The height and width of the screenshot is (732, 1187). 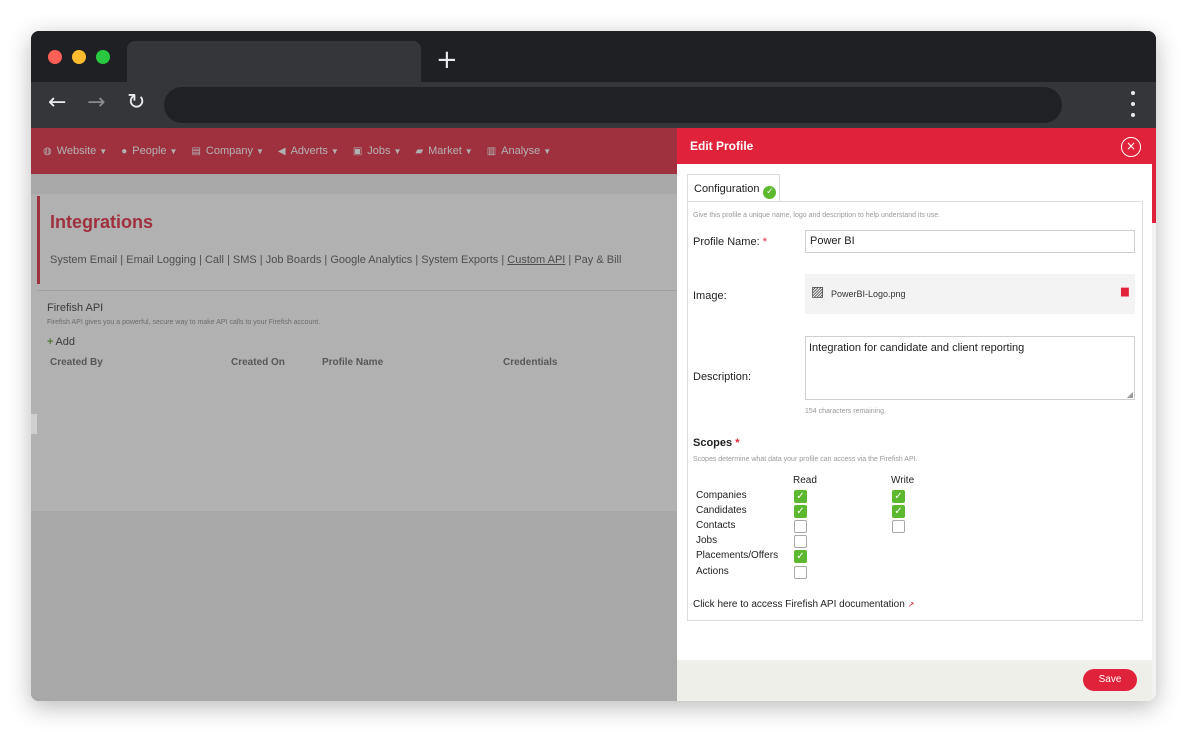 What do you see at coordinates (845, 411) in the screenshot?
I see `characters-remaining: 154 characters remaining.` at bounding box center [845, 411].